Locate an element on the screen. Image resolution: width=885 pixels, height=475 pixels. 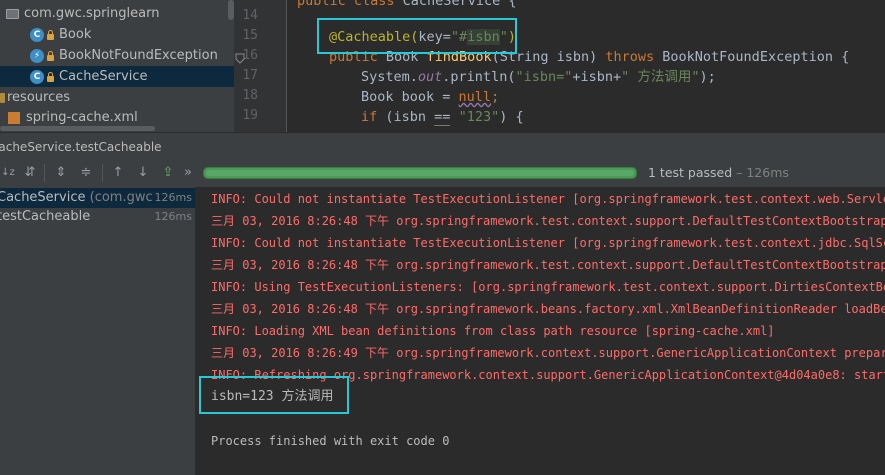
test-progress-bar is located at coordinates (420, 173).